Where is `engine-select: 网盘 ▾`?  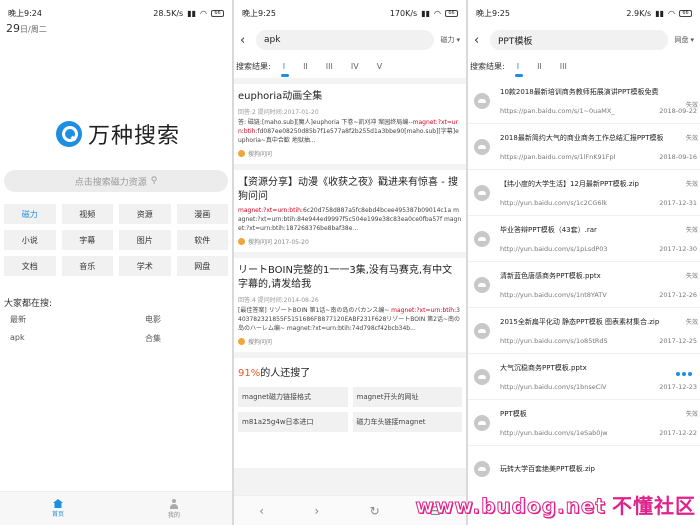 engine-select: 网盘 ▾ is located at coordinates (684, 40).